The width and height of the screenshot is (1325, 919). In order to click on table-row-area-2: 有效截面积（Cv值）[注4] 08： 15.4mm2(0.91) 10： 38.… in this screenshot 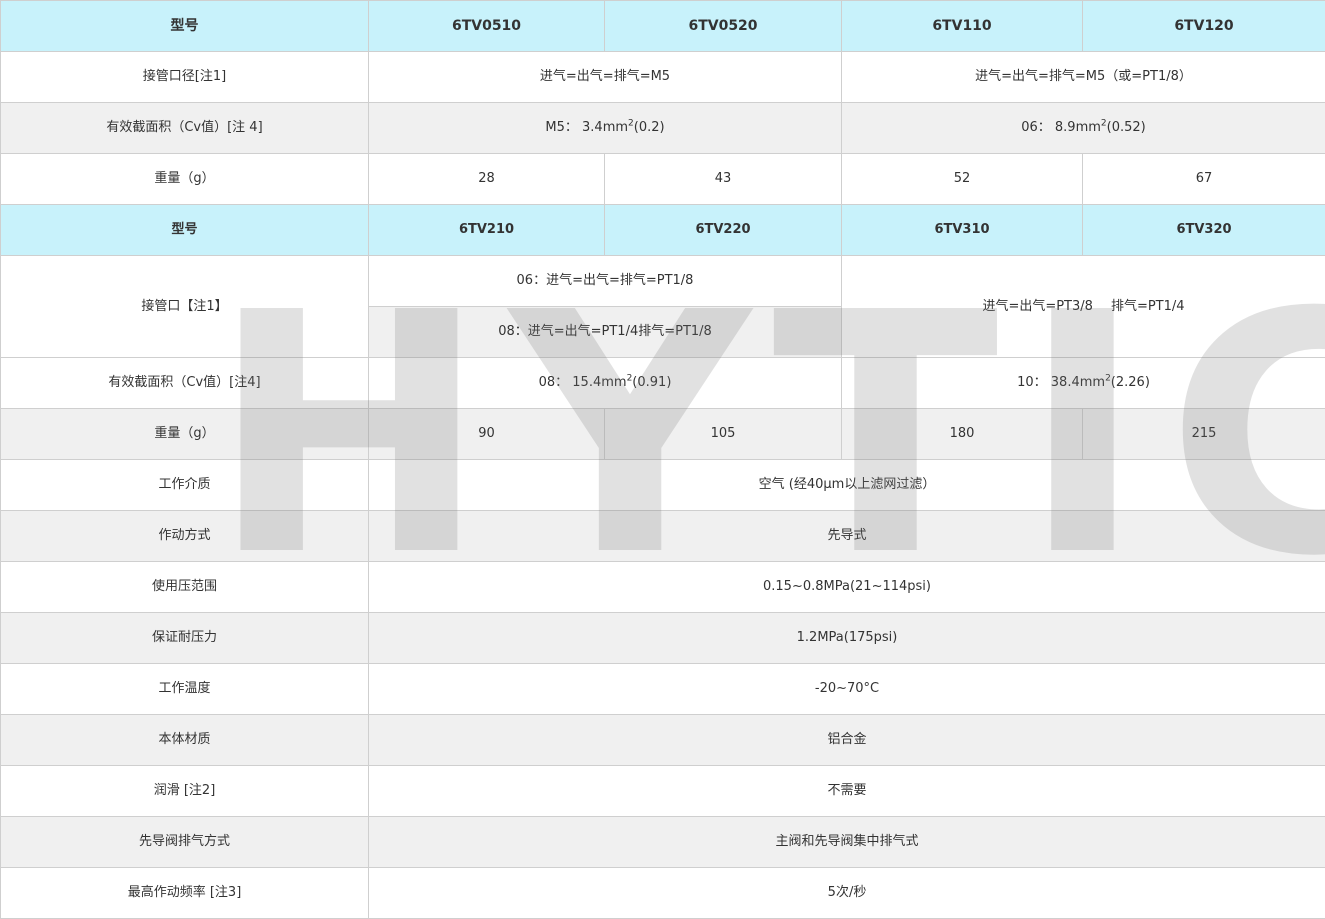, I will do `click(662, 383)`.